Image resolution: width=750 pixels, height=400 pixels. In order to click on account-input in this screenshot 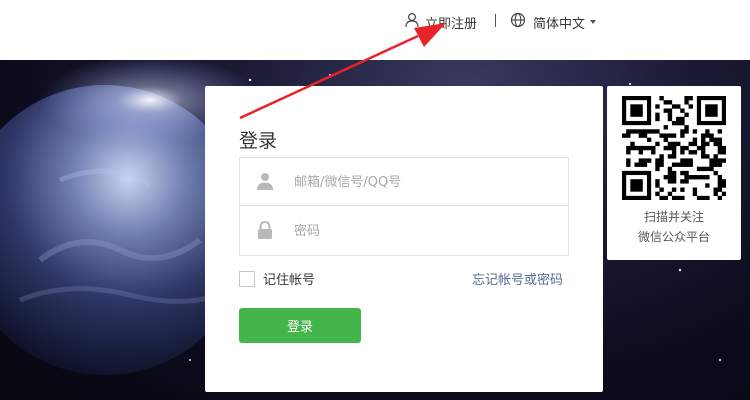, I will do `click(424, 182)`.